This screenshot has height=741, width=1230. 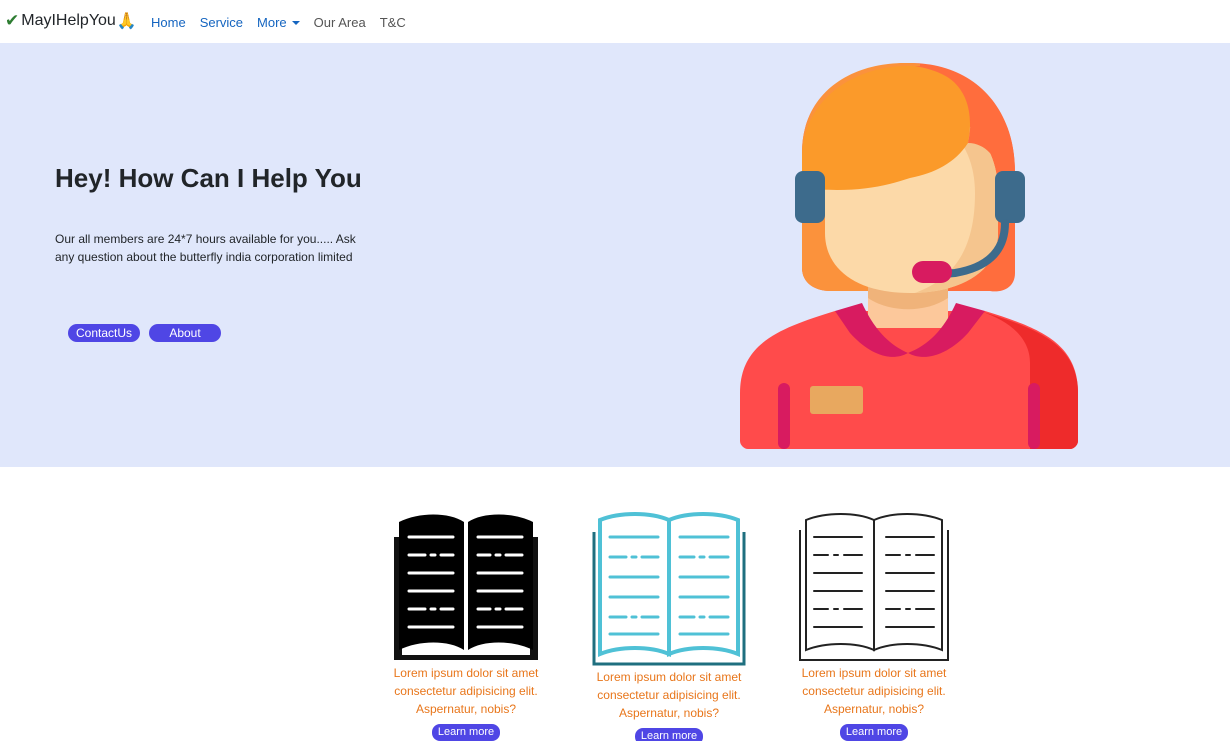 I want to click on hero-title: Hey! How Can I Help You, so click(x=208, y=178).